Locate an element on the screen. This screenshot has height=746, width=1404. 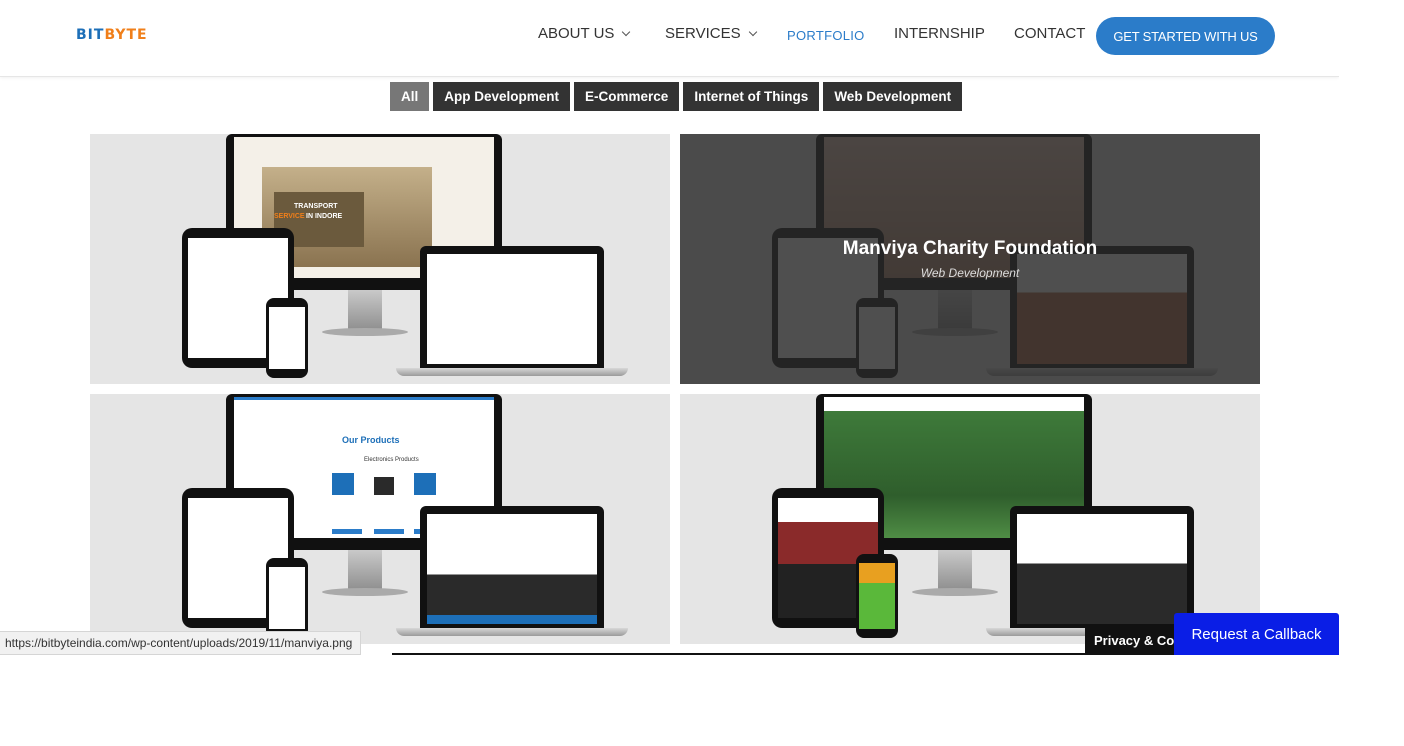
request-callback-button: Request a Callback is located at coordinates (1256, 634).